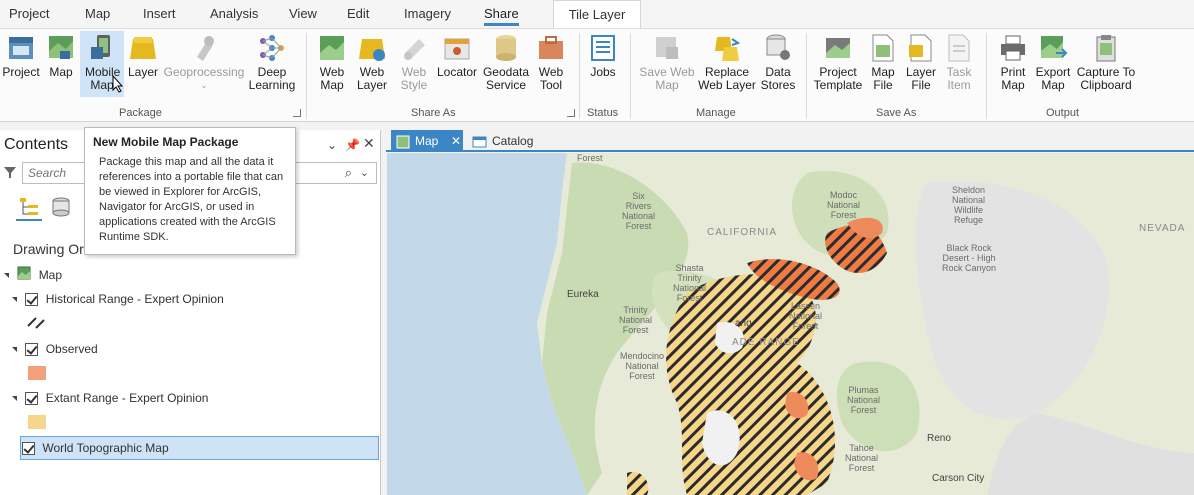  Describe the element at coordinates (778, 64) in the screenshot. I see `manage-data-stores-button: Data Stores` at that location.